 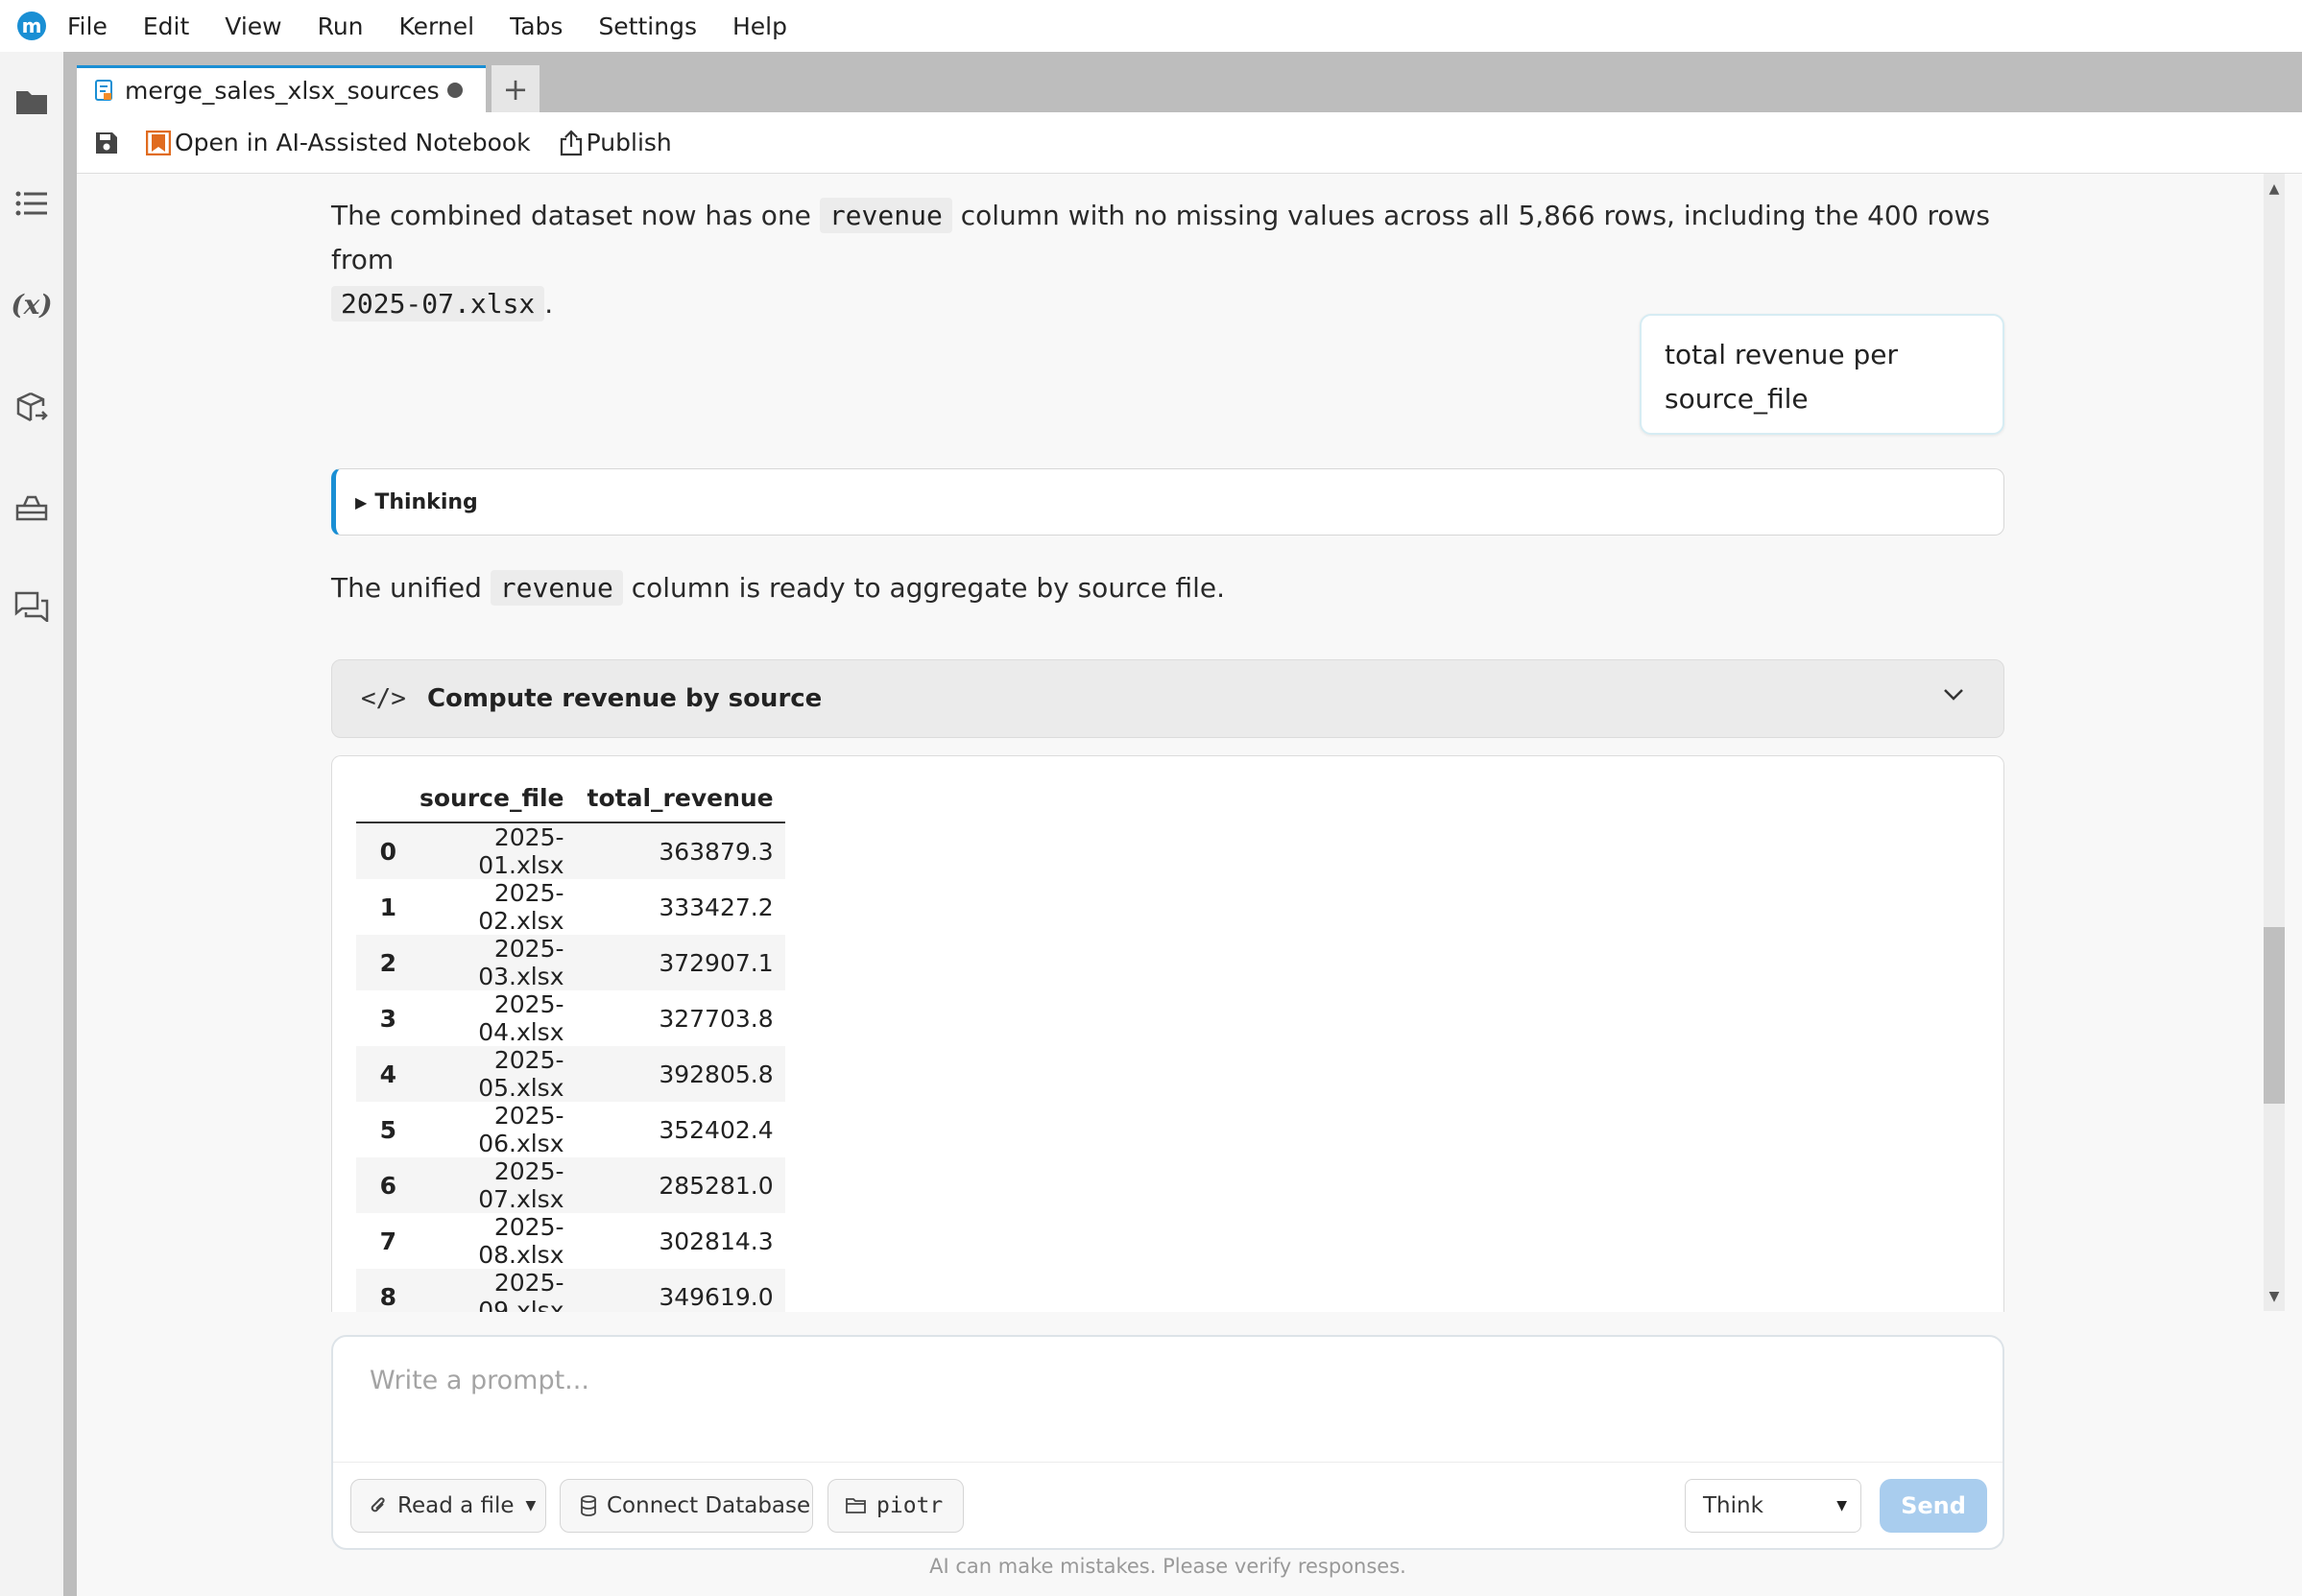 What do you see at coordinates (2274, 1015) in the screenshot?
I see `scrollbar-thumb` at bounding box center [2274, 1015].